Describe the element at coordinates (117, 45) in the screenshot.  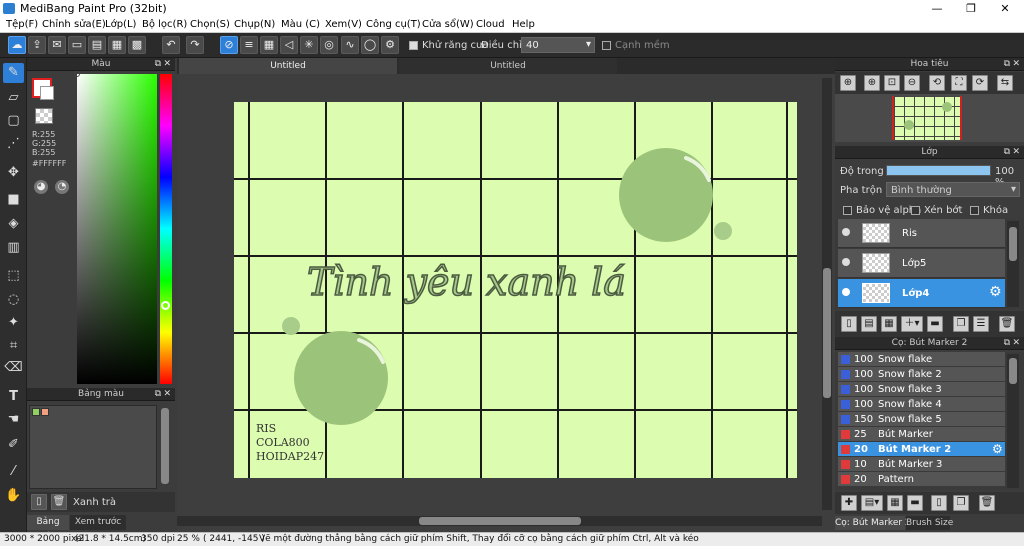
I see `grid-list-icon: ▦` at that location.